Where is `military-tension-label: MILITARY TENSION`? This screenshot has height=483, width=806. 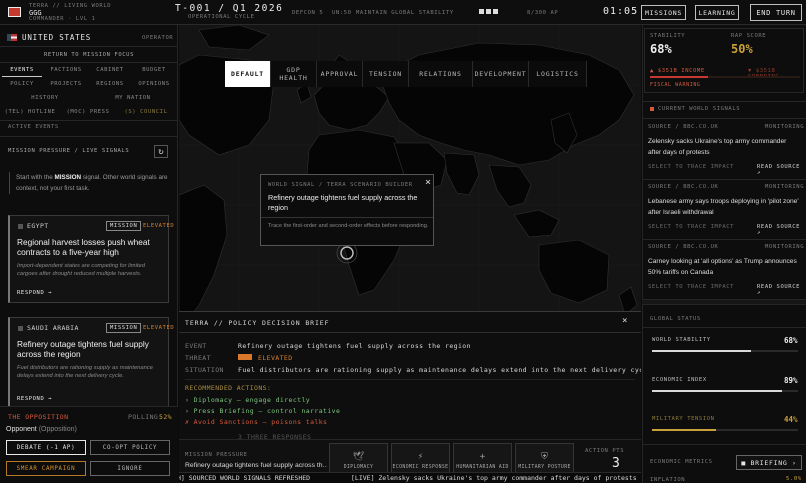
military-tension-label: MILITARY TENSION is located at coordinates (683, 419).